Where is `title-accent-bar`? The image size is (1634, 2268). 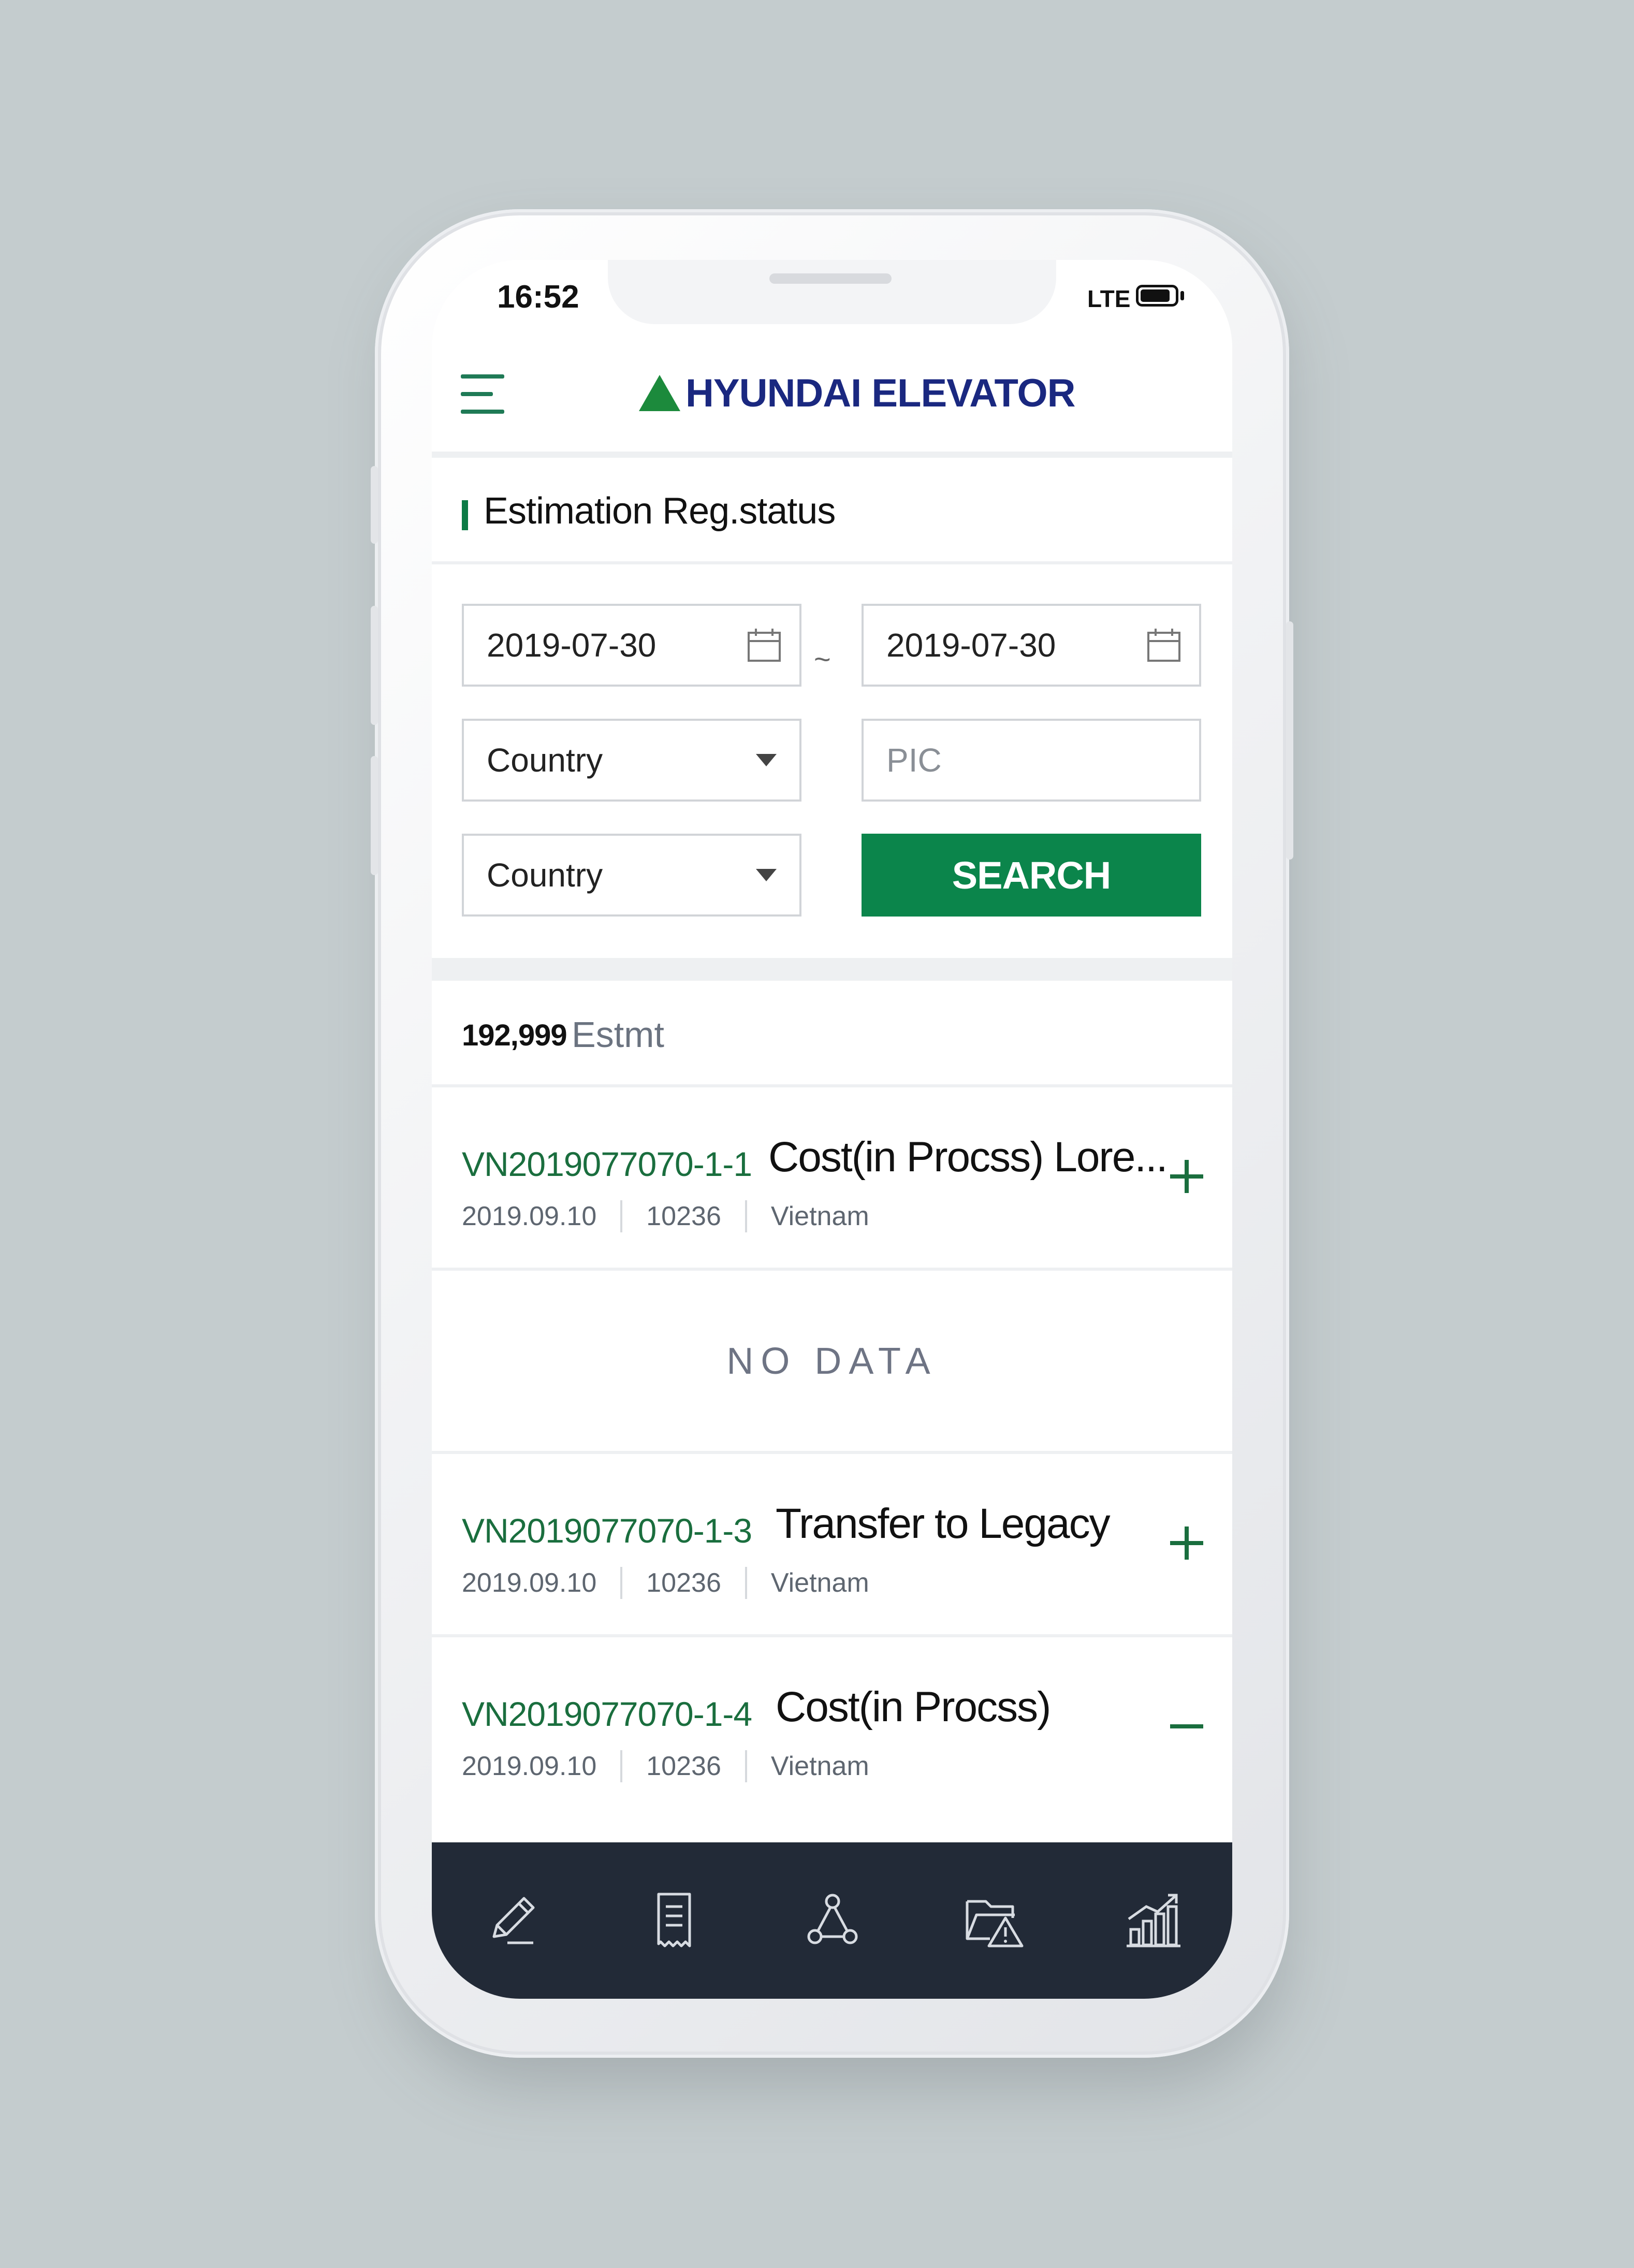
title-accent-bar is located at coordinates (465, 515).